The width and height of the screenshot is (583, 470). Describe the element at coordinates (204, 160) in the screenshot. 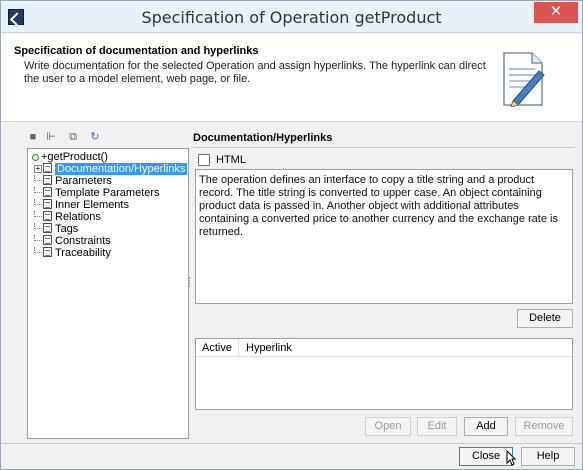

I see `html-checkbox` at that location.